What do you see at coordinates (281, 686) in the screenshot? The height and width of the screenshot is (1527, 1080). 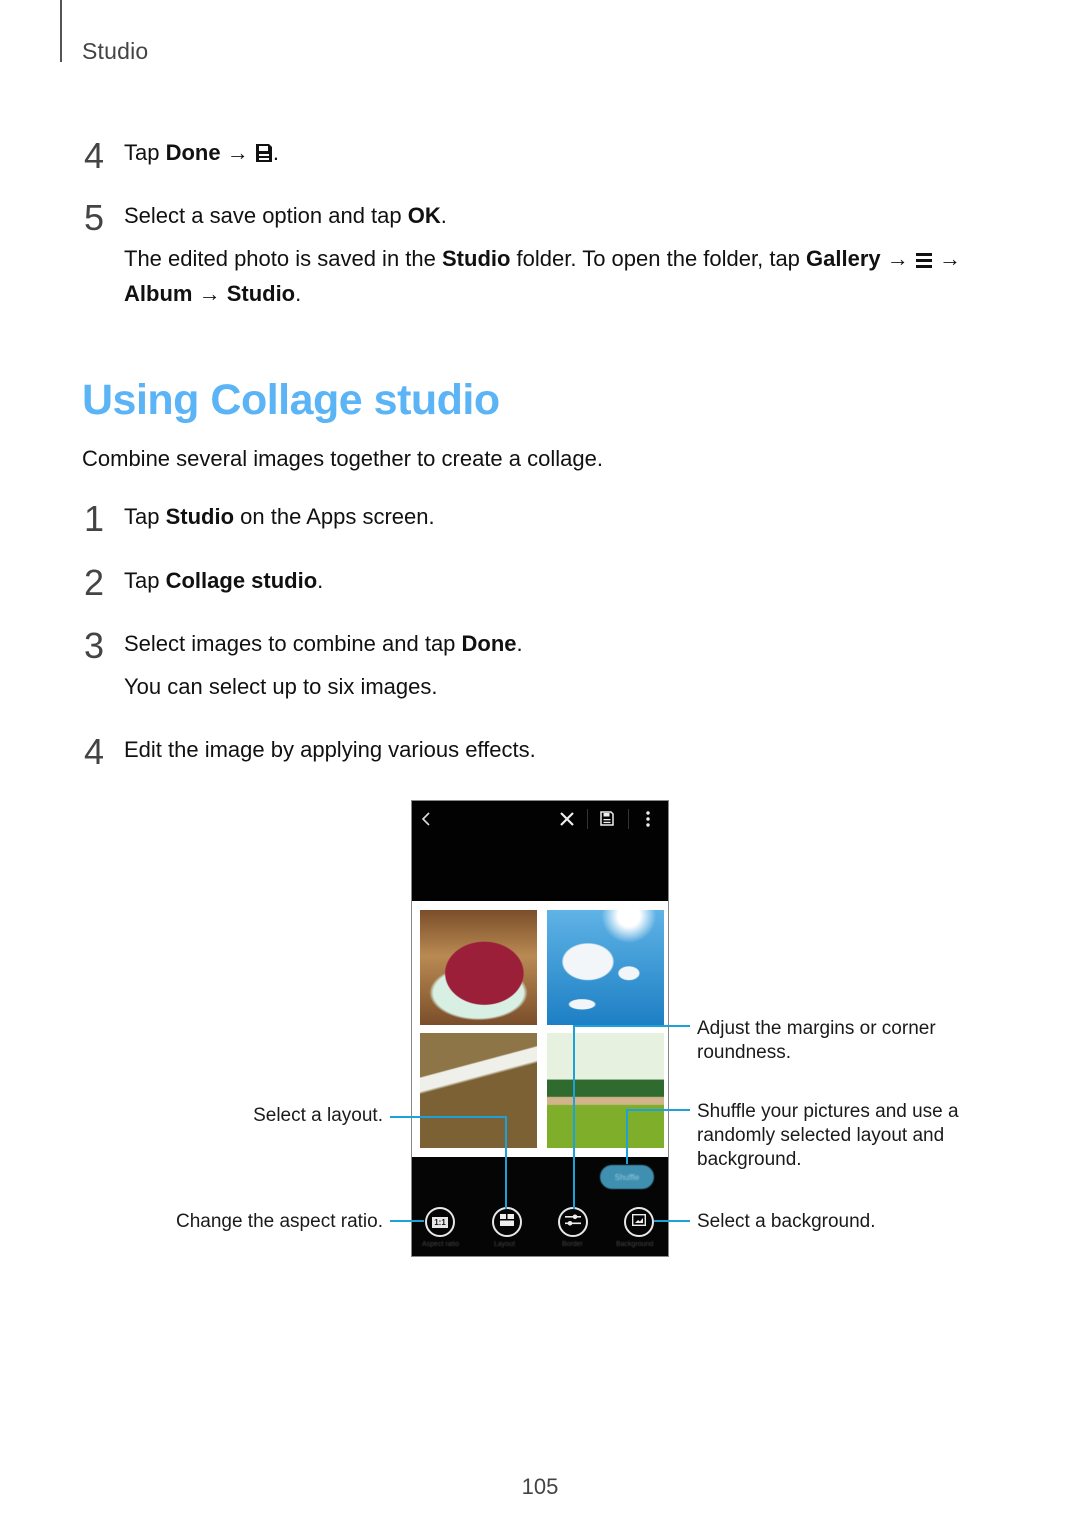 I see `step-note: You can select up to six images.` at bounding box center [281, 686].